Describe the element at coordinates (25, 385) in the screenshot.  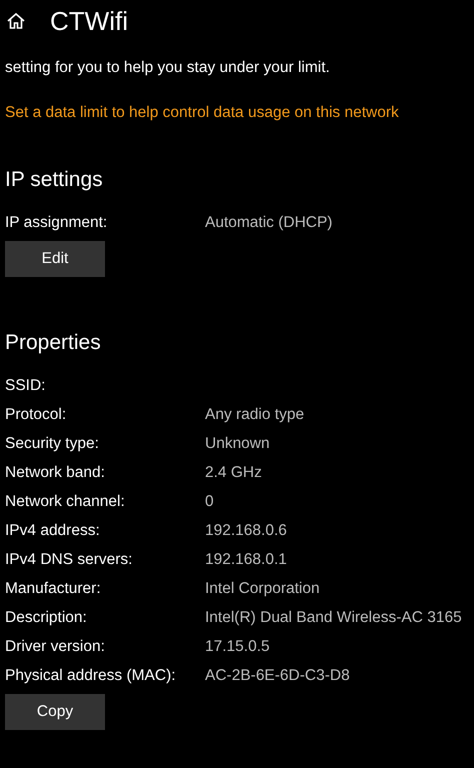
I see `property-label: SSID:` at that location.